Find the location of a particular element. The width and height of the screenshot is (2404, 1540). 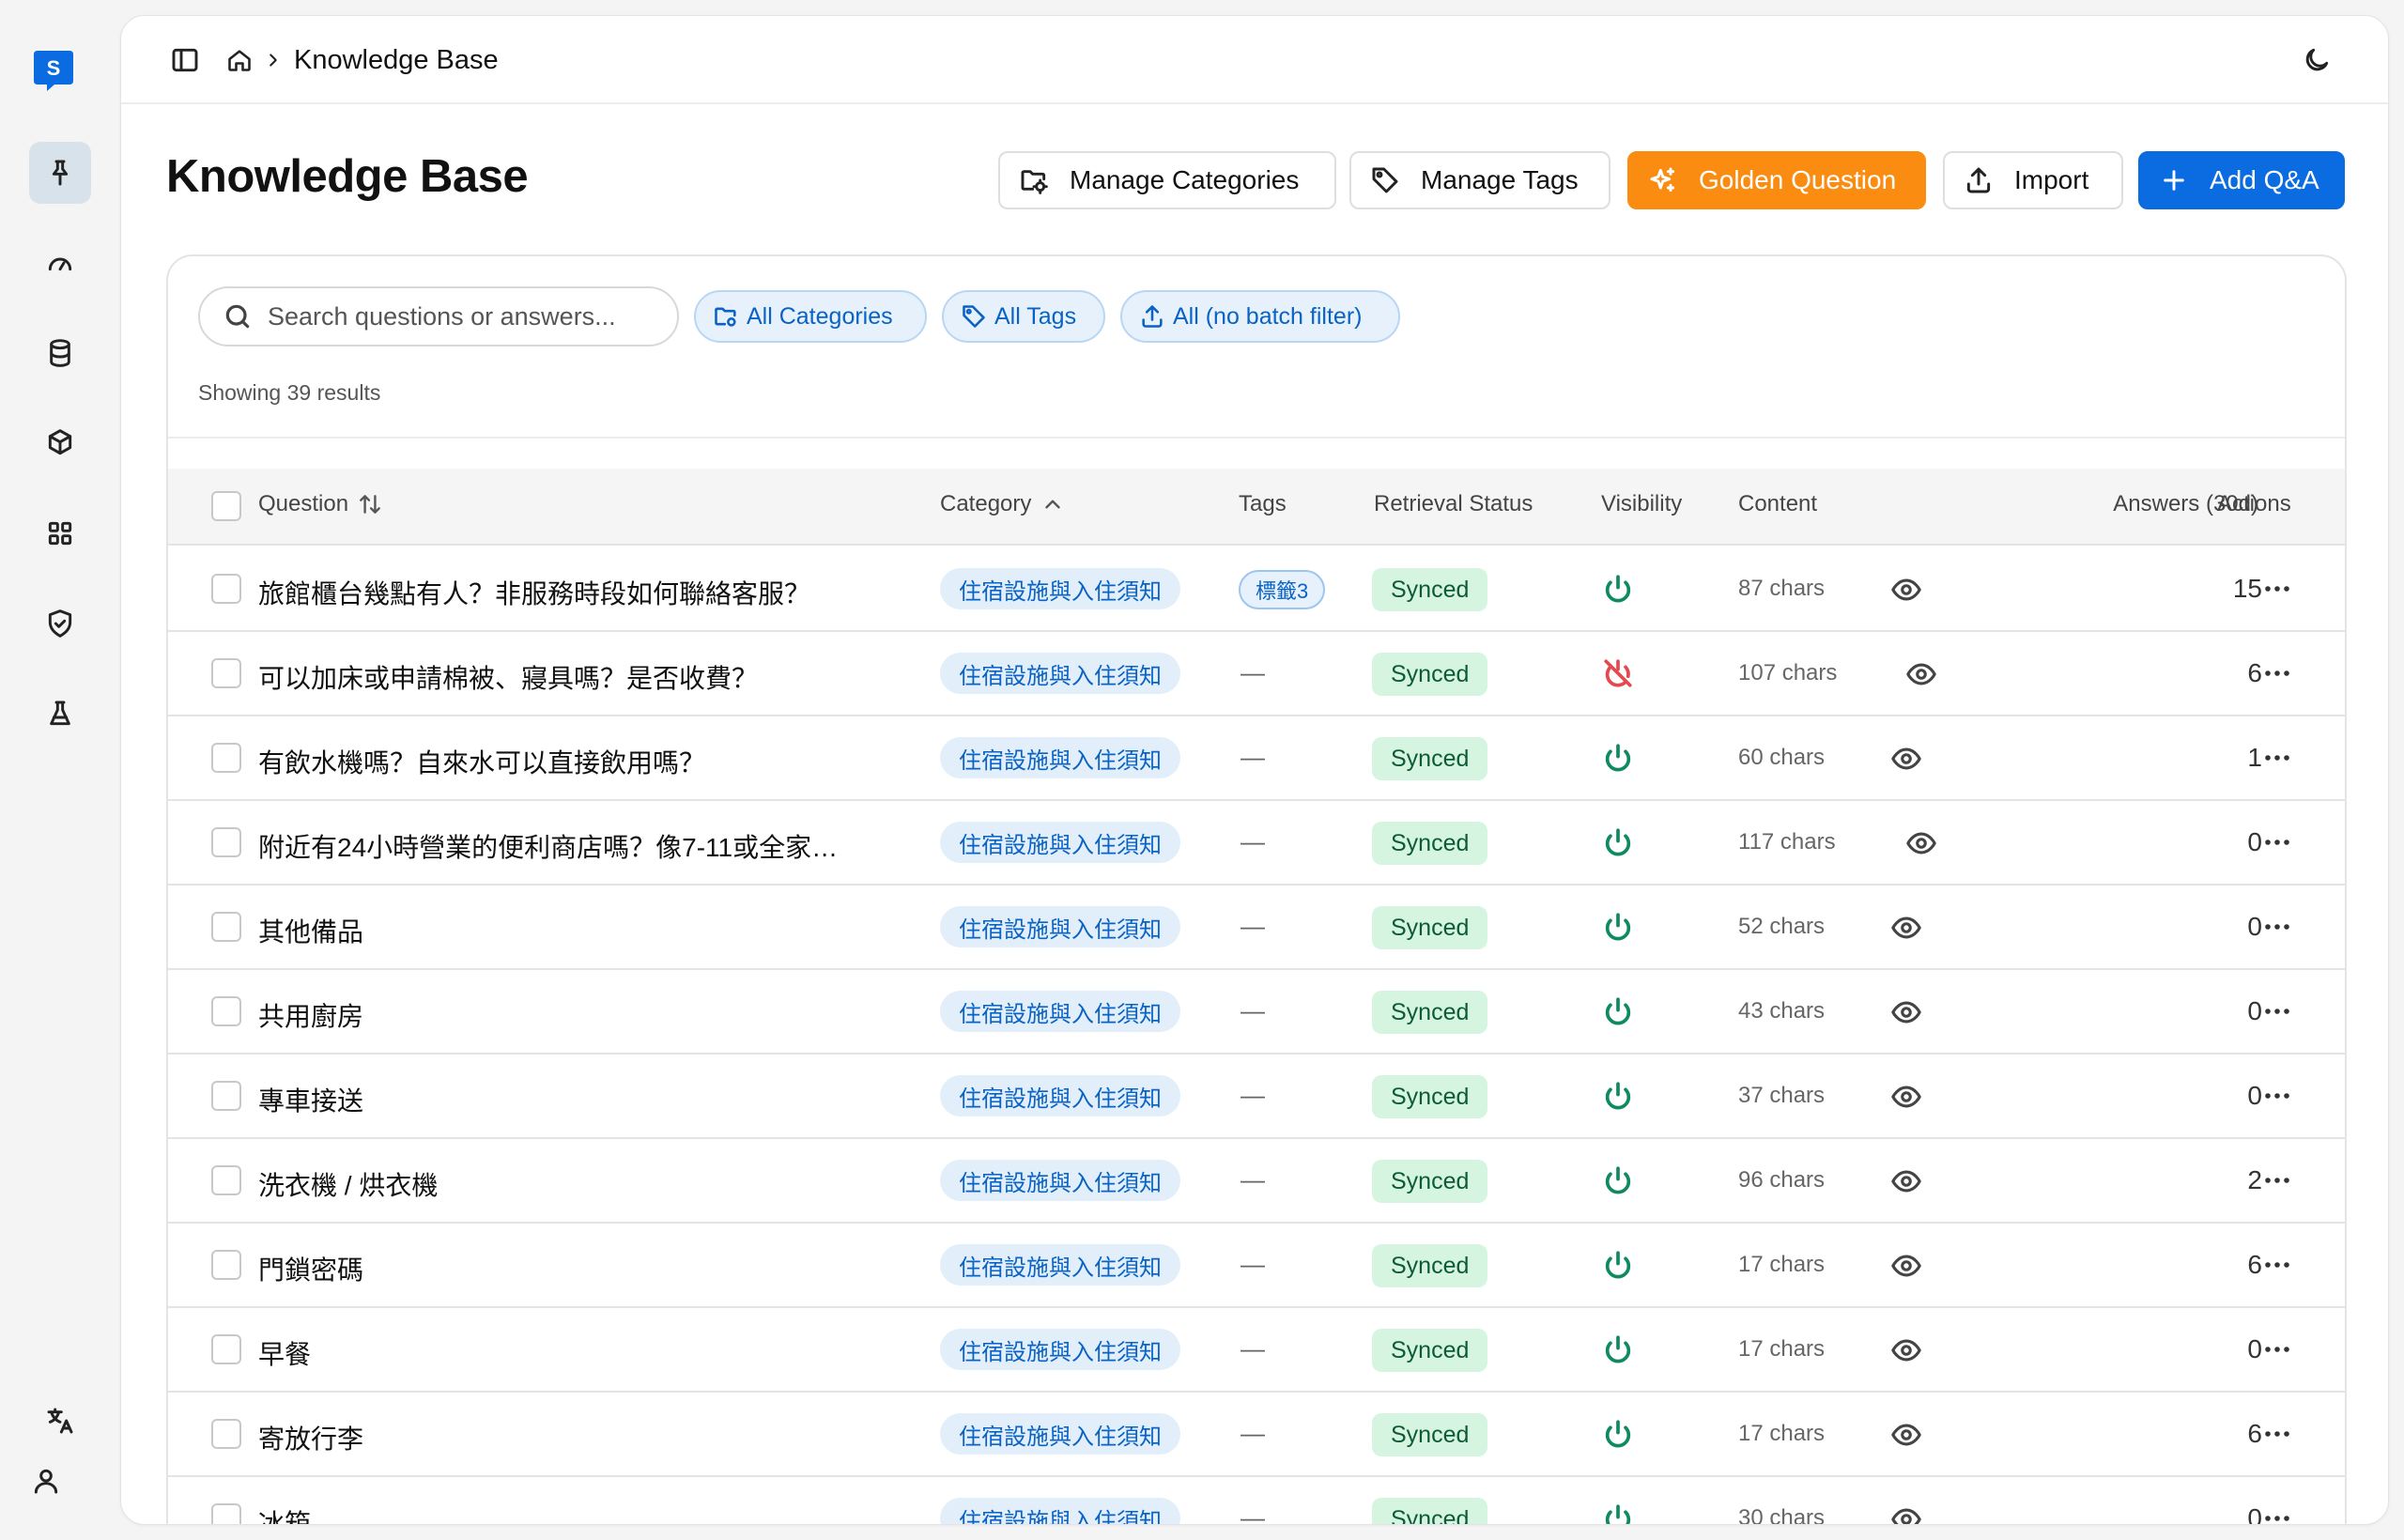

category-filter: All Categories is located at coordinates (810, 316).